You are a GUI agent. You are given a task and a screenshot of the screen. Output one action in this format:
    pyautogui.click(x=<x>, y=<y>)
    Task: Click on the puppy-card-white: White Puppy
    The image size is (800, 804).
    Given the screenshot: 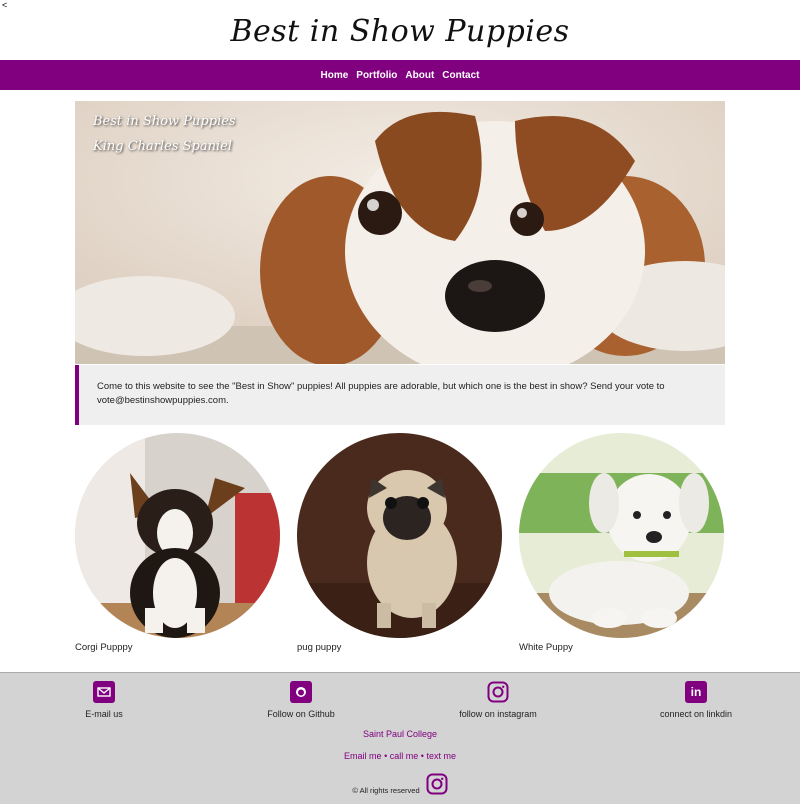 What is the action you would take?
    pyautogui.click(x=621, y=543)
    